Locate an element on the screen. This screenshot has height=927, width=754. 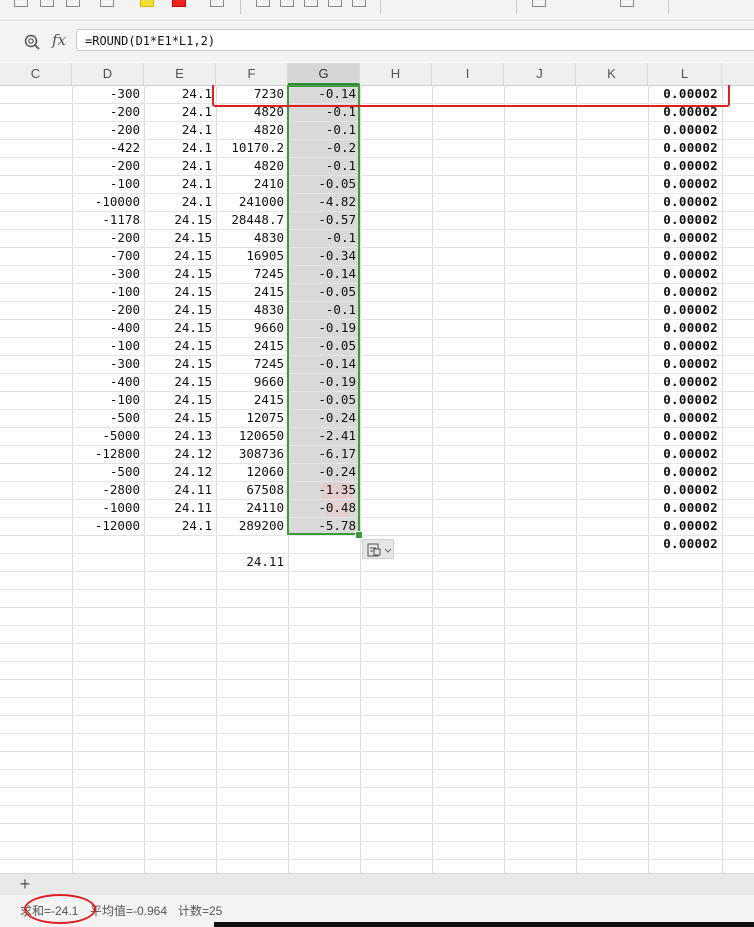
column-header-l: L is located at coordinates (685, 74).